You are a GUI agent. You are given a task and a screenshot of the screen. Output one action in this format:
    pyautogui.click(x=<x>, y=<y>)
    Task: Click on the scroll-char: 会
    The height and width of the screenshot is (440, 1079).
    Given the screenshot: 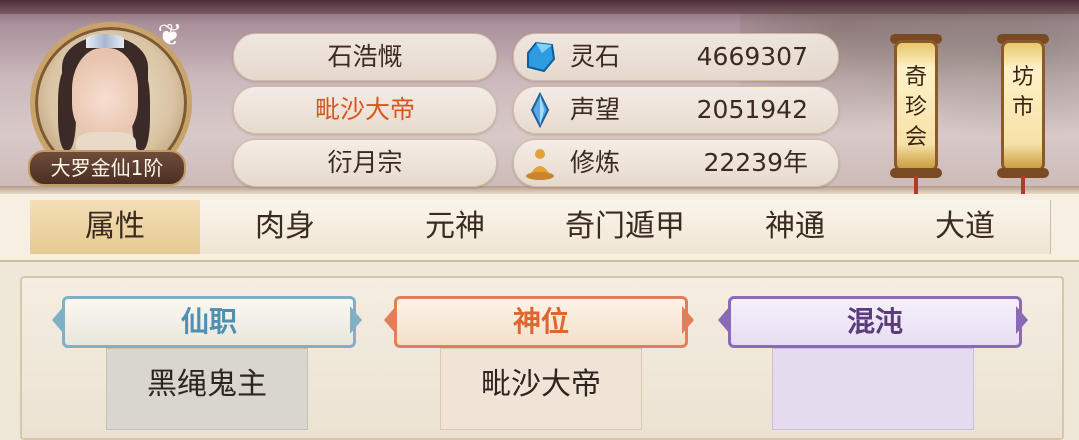 What is the action you would take?
    pyautogui.click(x=915, y=137)
    